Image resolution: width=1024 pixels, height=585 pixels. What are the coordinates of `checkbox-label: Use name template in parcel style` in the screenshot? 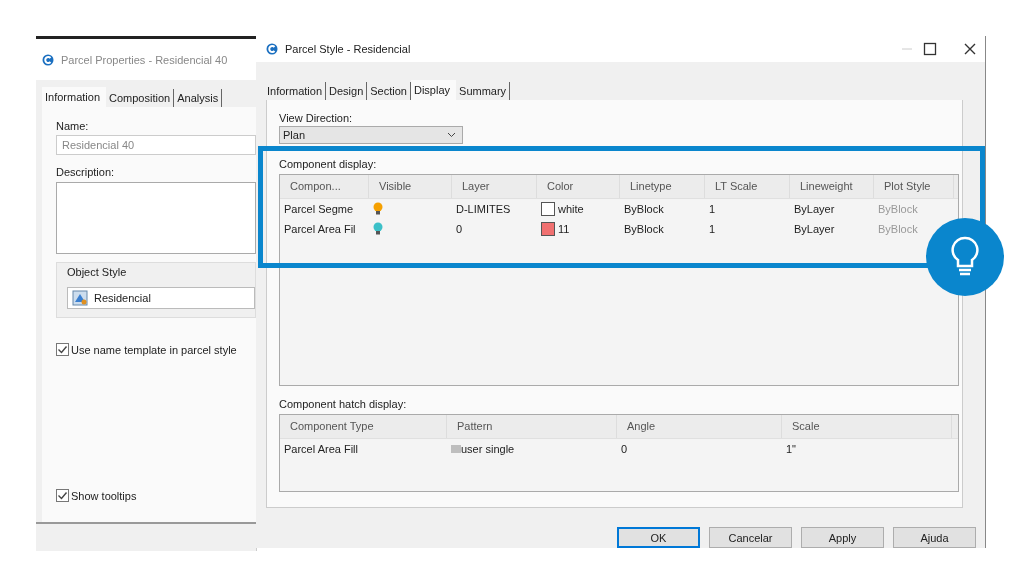 It's located at (154, 349).